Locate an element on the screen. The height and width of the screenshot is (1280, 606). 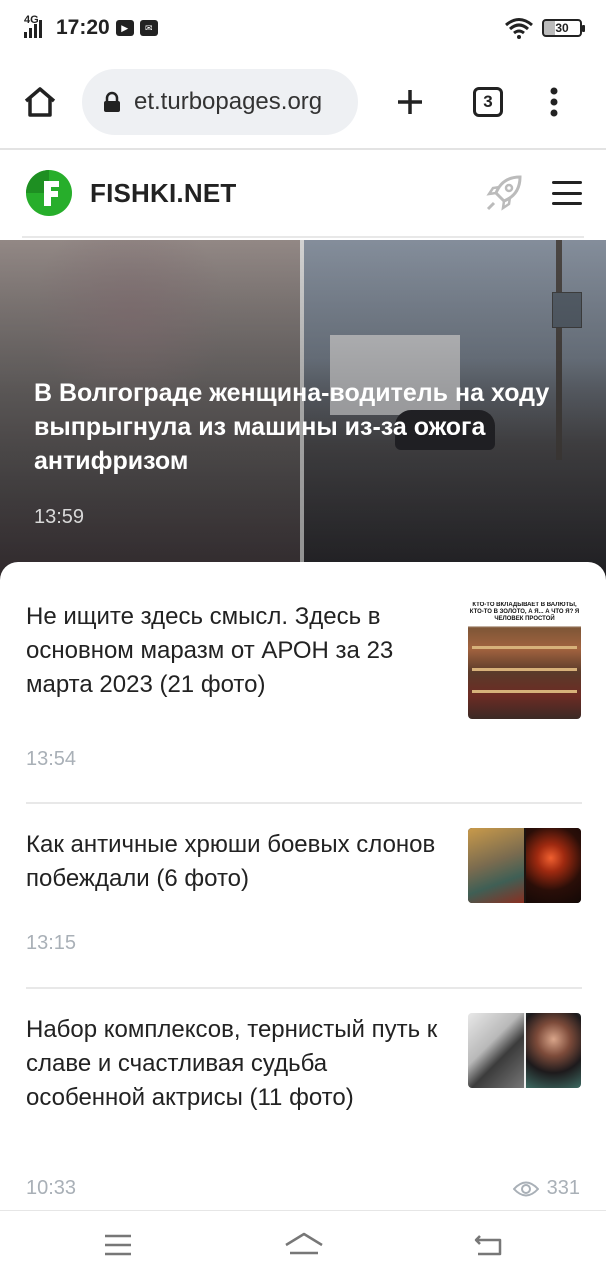
new-tab-button is located at coordinates (410, 102).